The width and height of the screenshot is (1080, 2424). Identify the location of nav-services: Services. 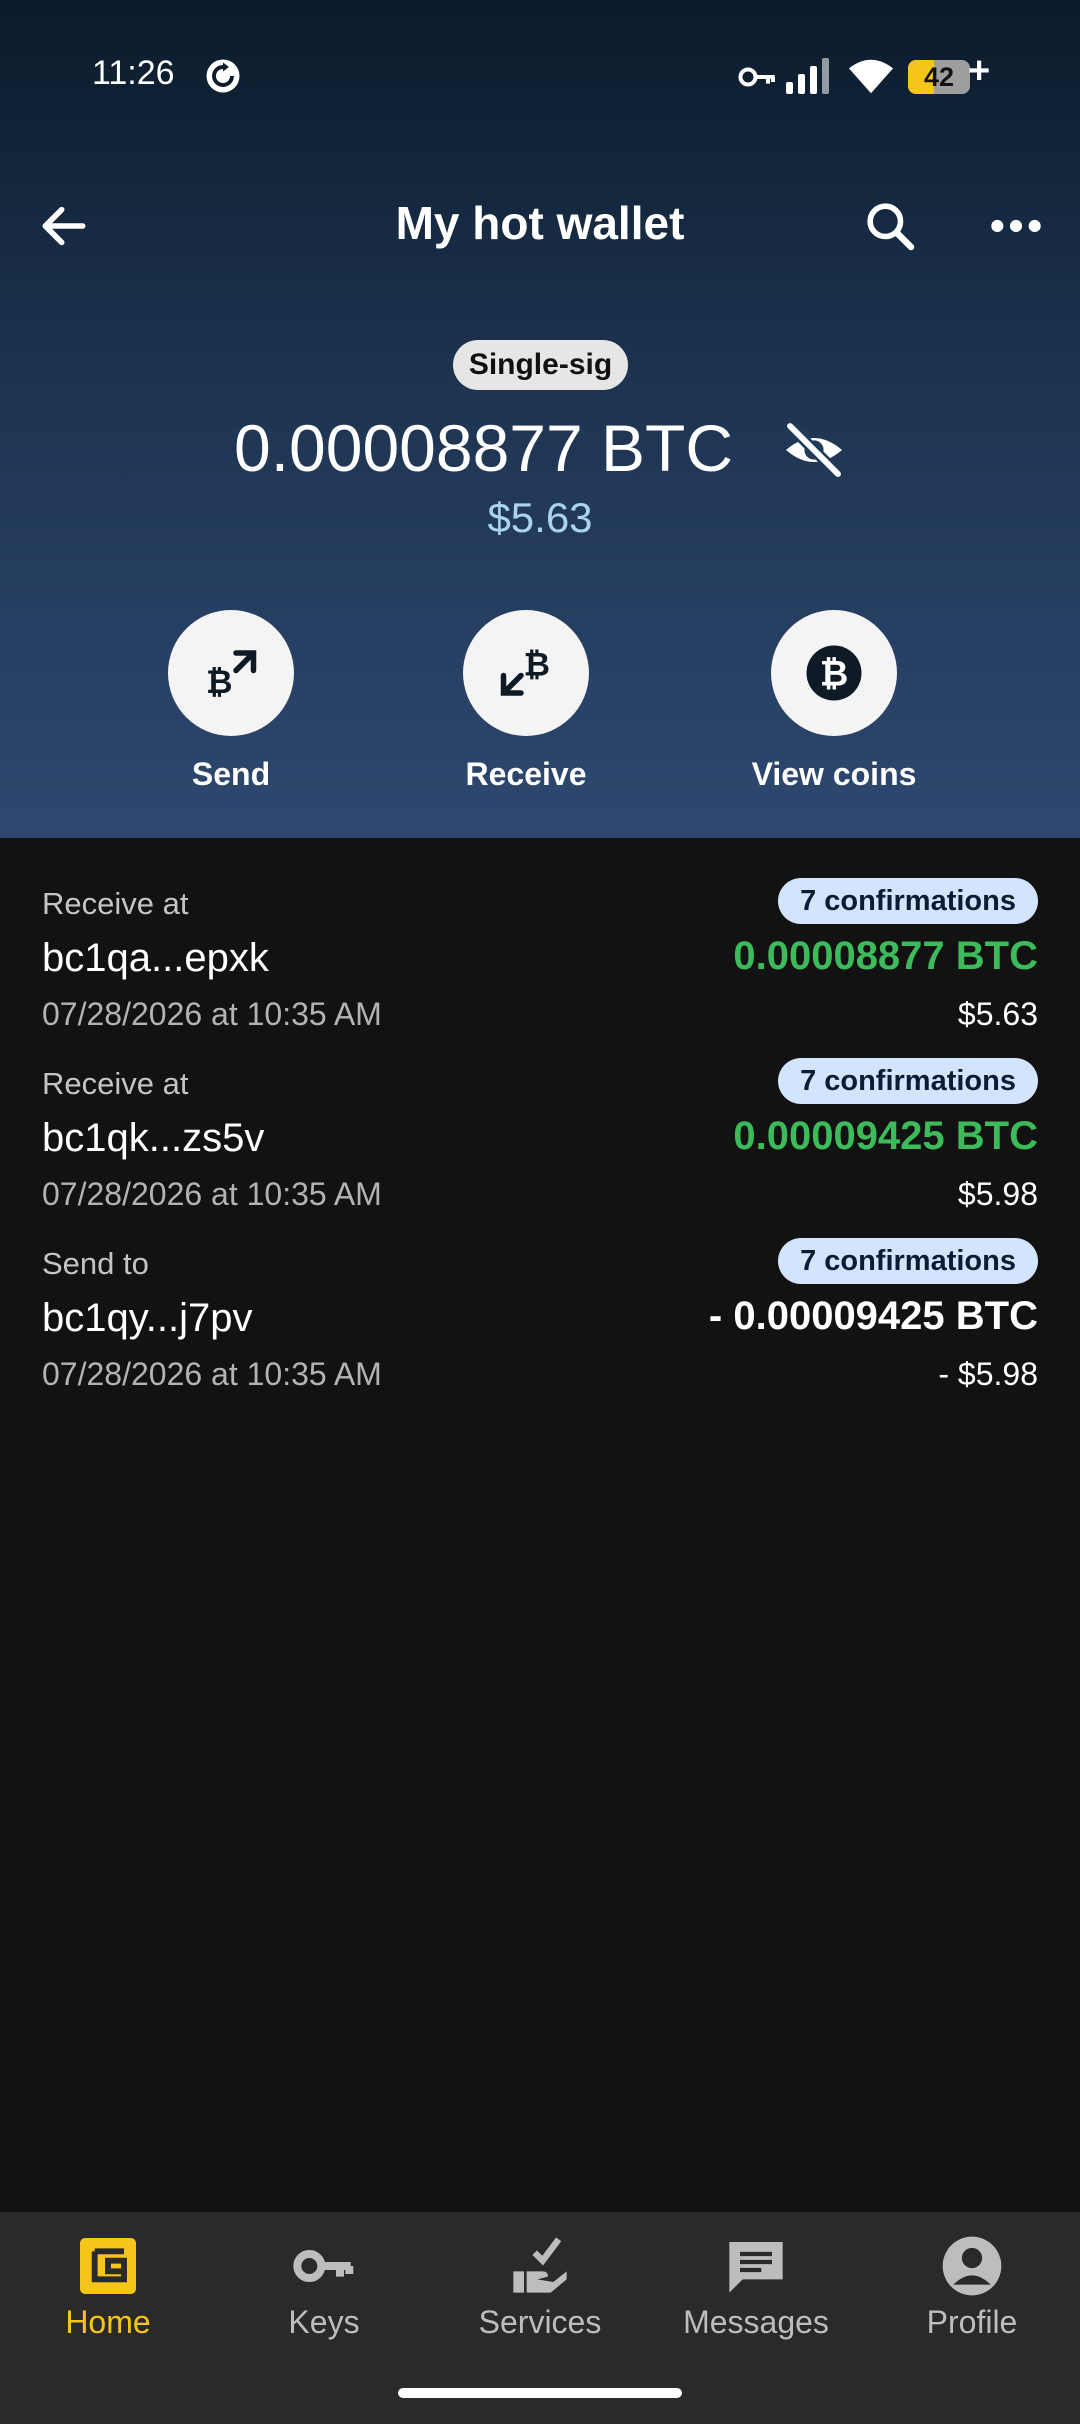
(540, 2287).